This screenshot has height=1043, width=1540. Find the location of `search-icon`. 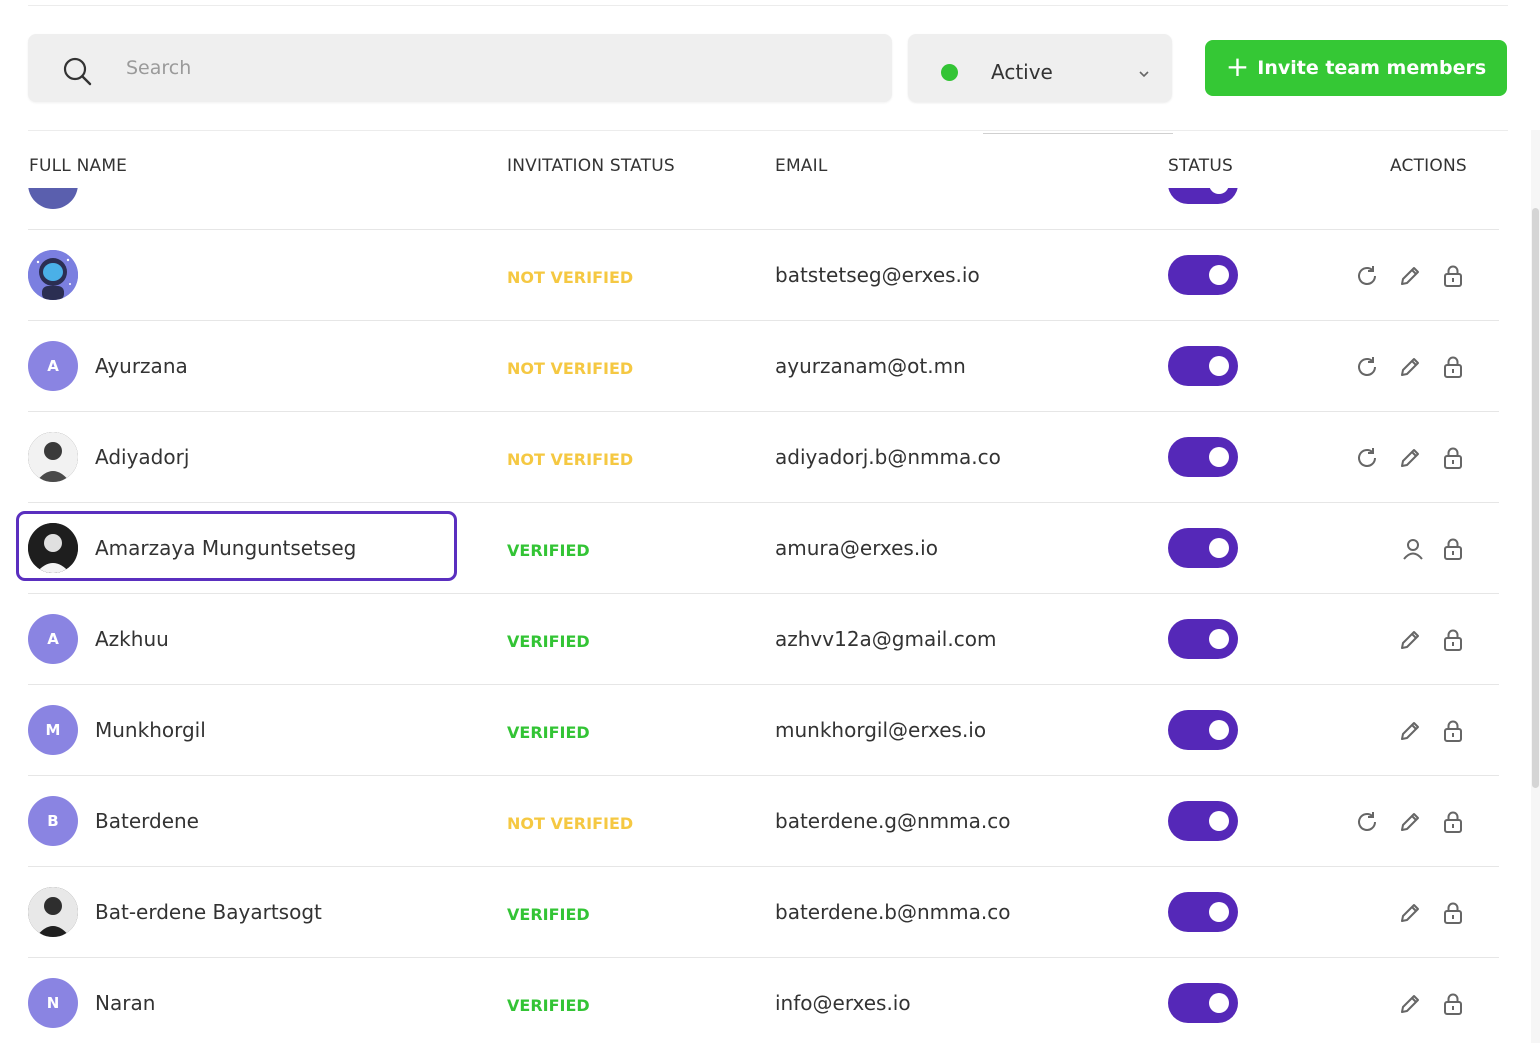

search-icon is located at coordinates (77, 71).